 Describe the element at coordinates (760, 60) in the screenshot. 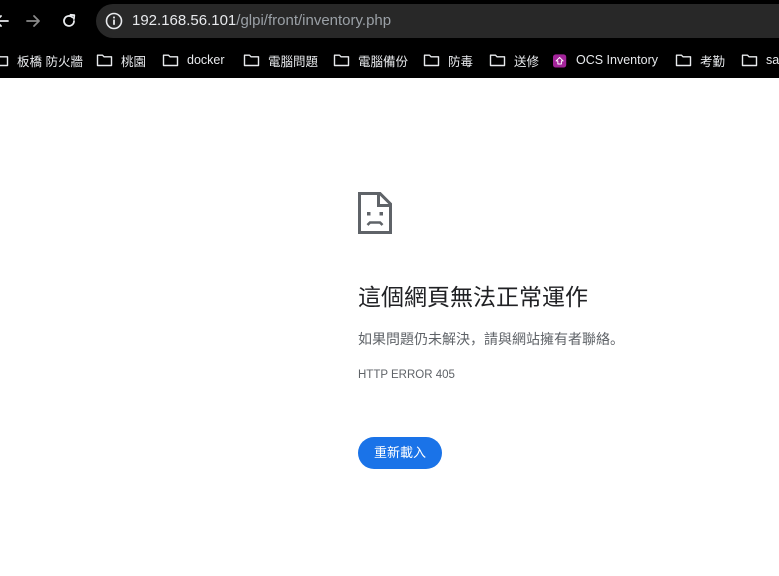

I see `bookmark-item: sa` at that location.